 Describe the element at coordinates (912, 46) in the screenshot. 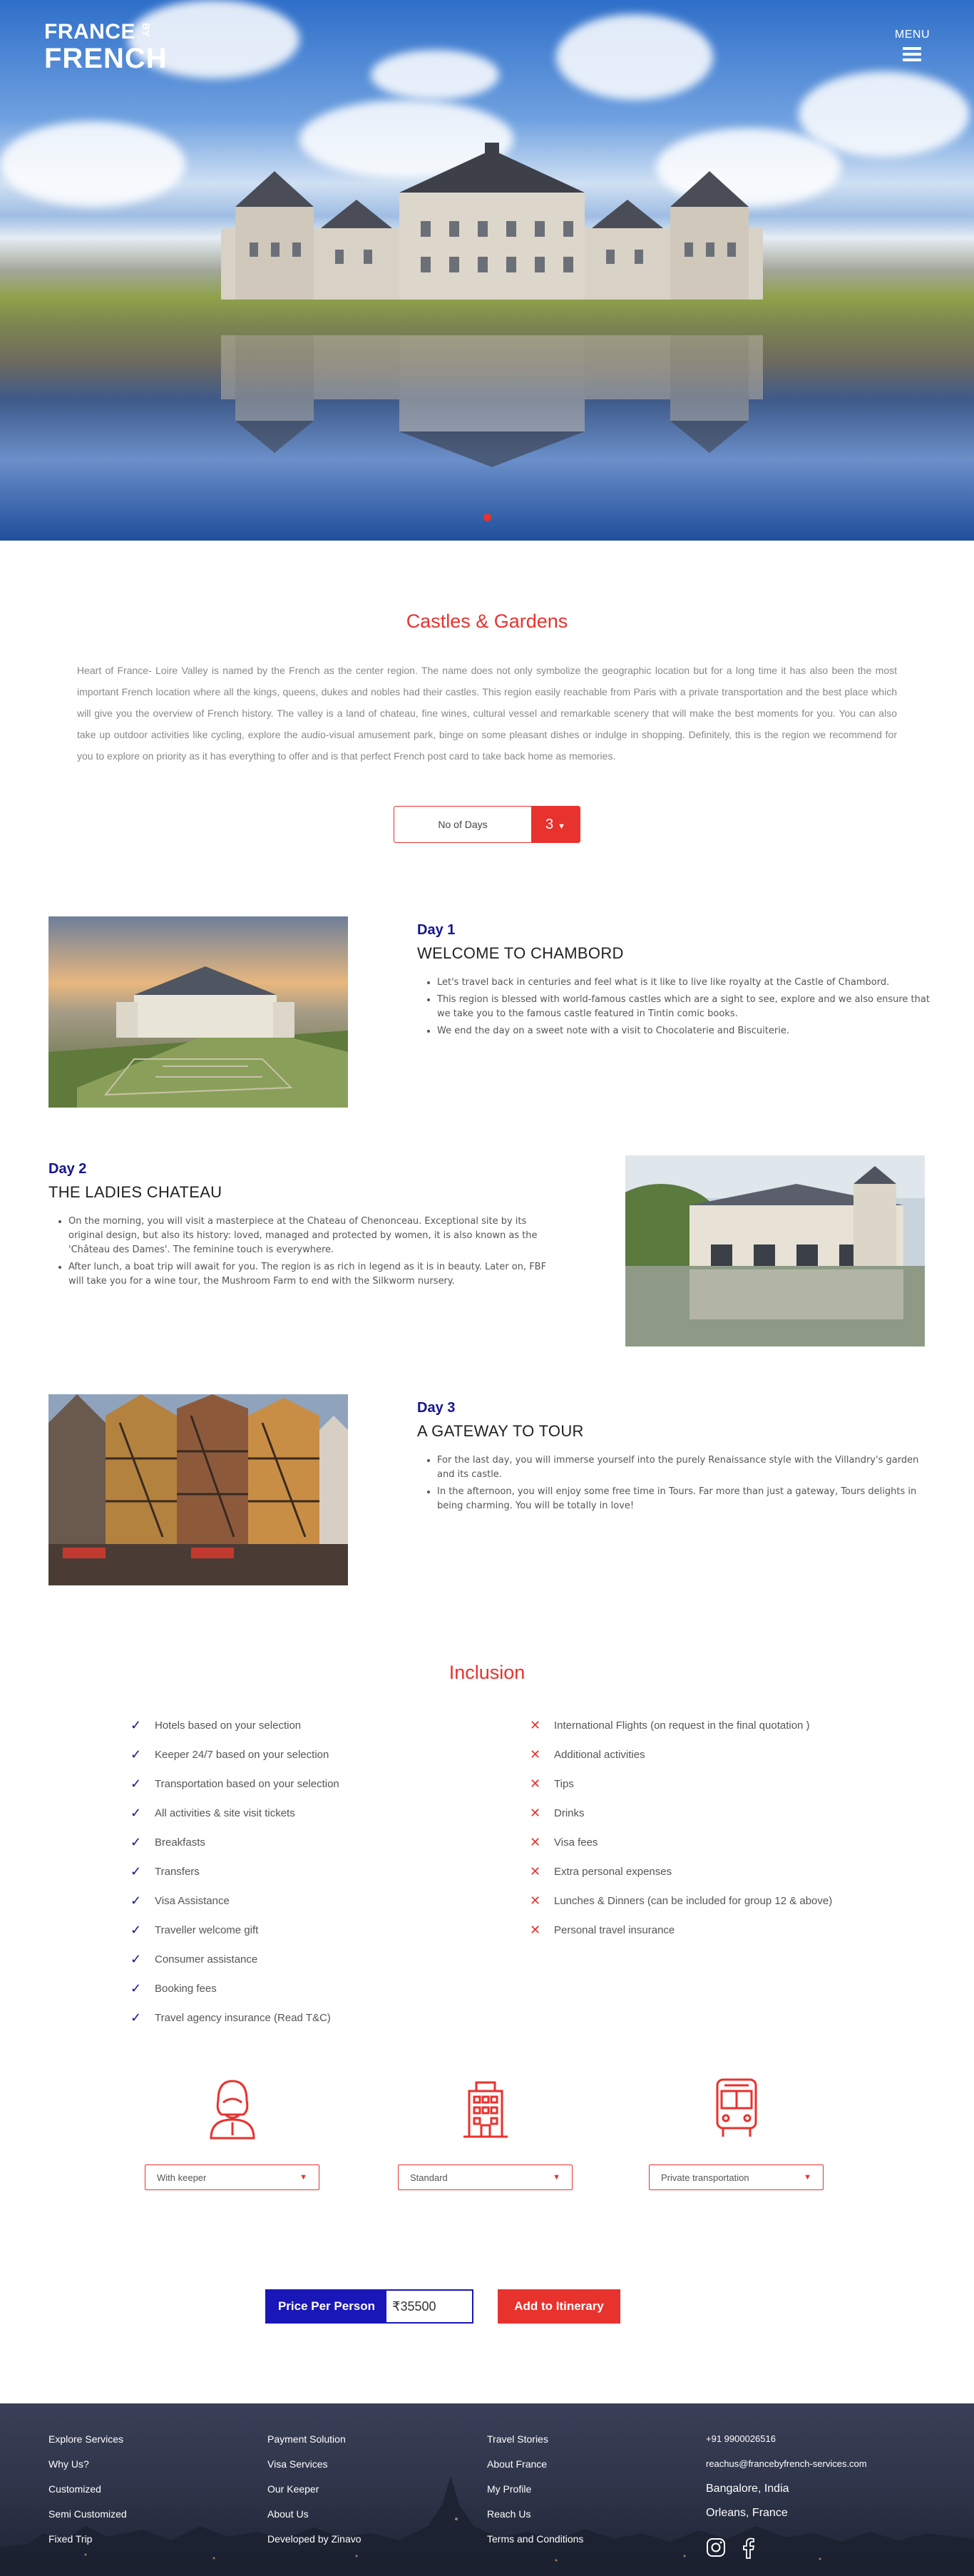

I see `menu-button: MENU` at that location.